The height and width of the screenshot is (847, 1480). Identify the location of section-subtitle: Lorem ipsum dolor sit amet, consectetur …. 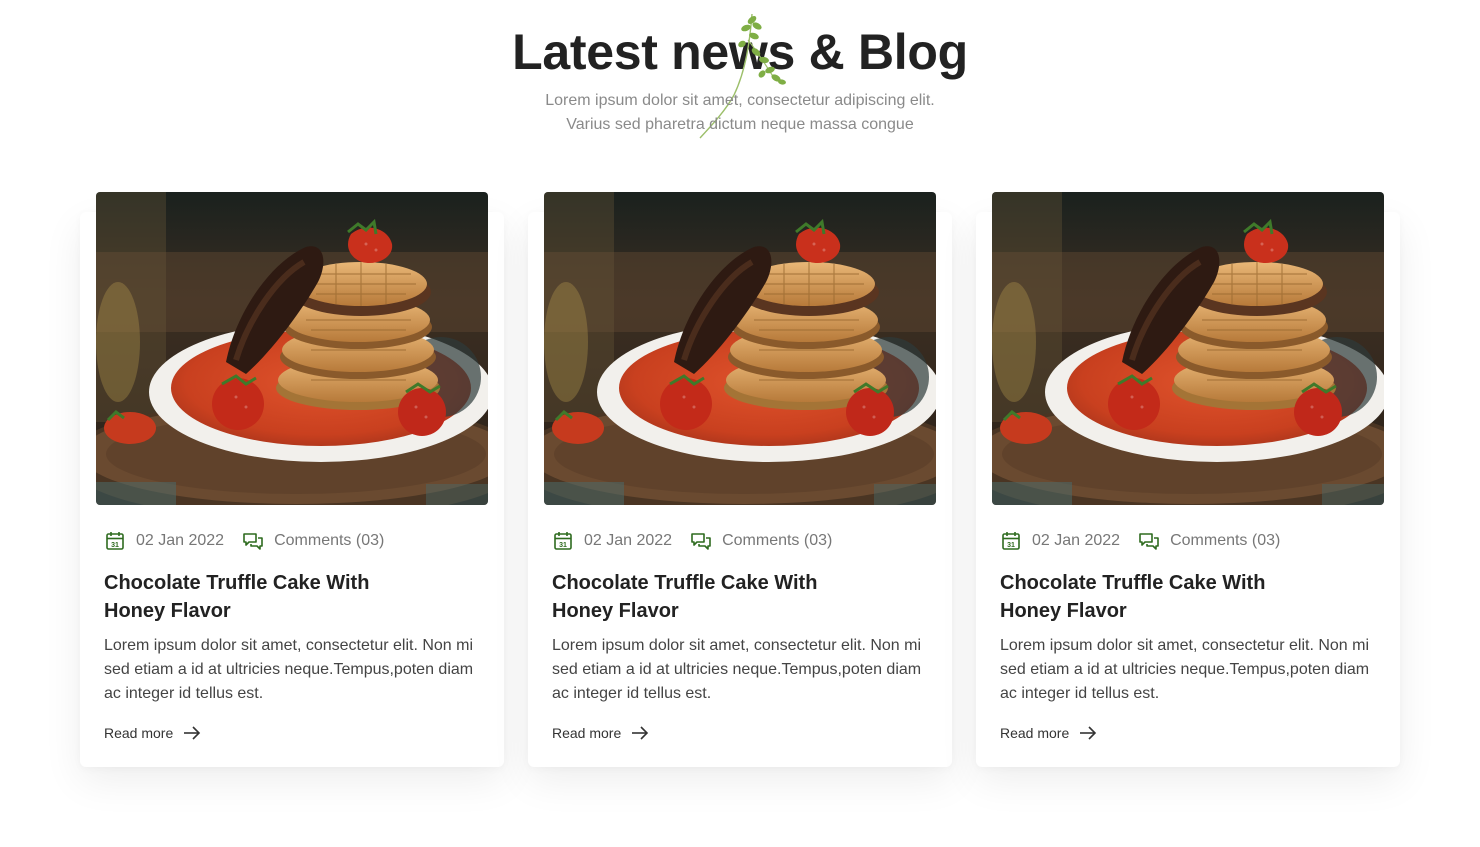
(740, 113).